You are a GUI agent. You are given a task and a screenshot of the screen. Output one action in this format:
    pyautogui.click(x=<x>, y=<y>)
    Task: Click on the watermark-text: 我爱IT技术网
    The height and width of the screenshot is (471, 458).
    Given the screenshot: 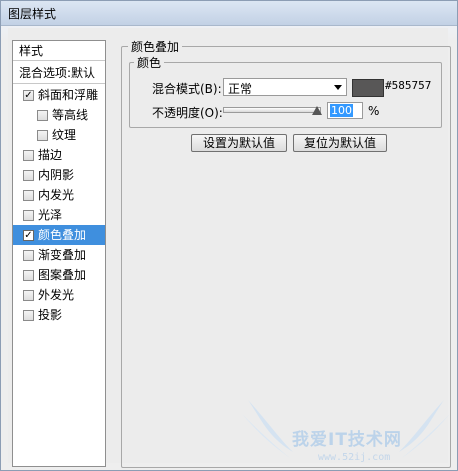 What is the action you would take?
    pyautogui.click(x=347, y=440)
    